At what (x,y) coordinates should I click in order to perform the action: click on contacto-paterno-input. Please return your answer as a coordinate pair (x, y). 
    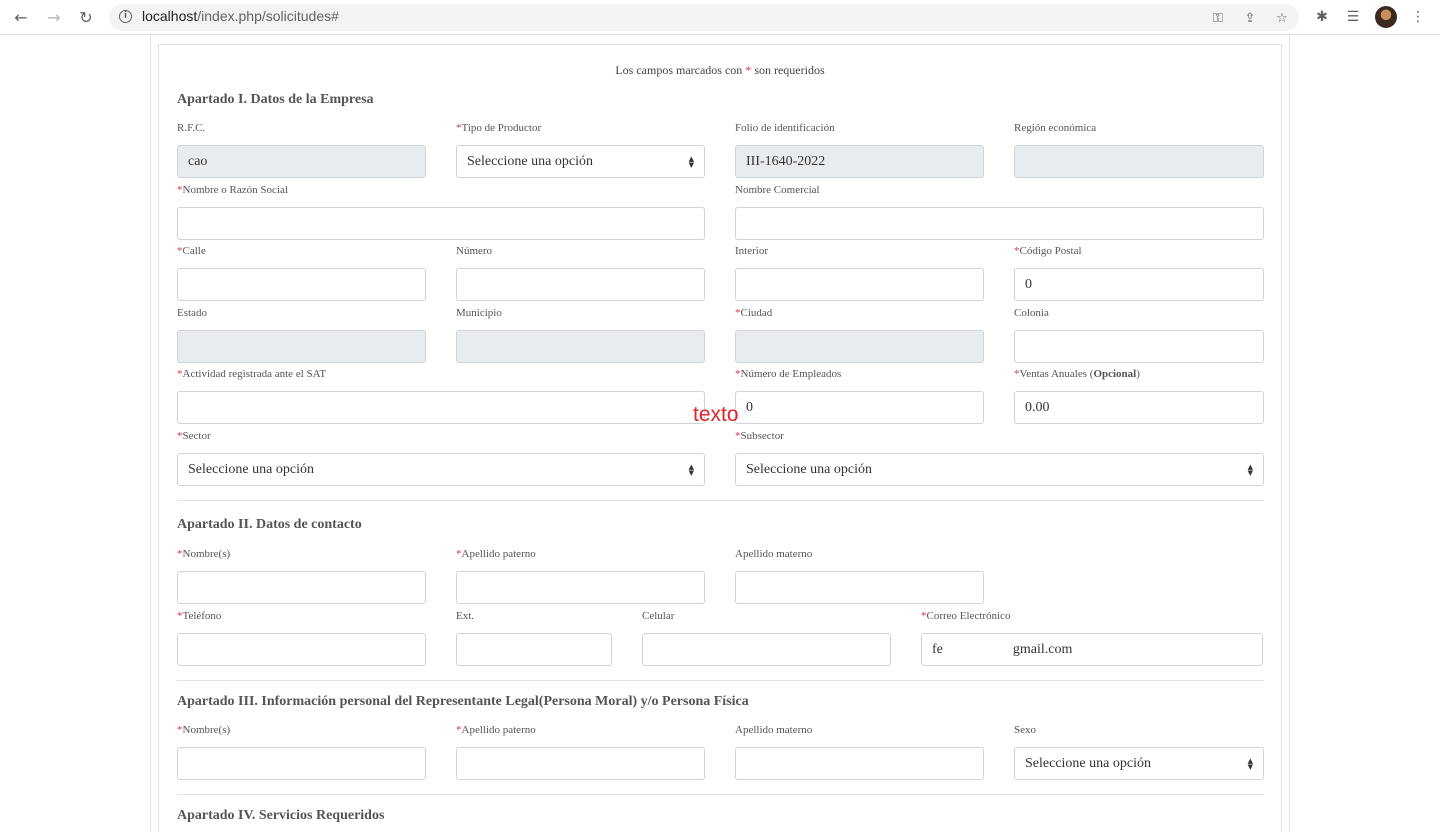
    Looking at the image, I should click on (580, 587).